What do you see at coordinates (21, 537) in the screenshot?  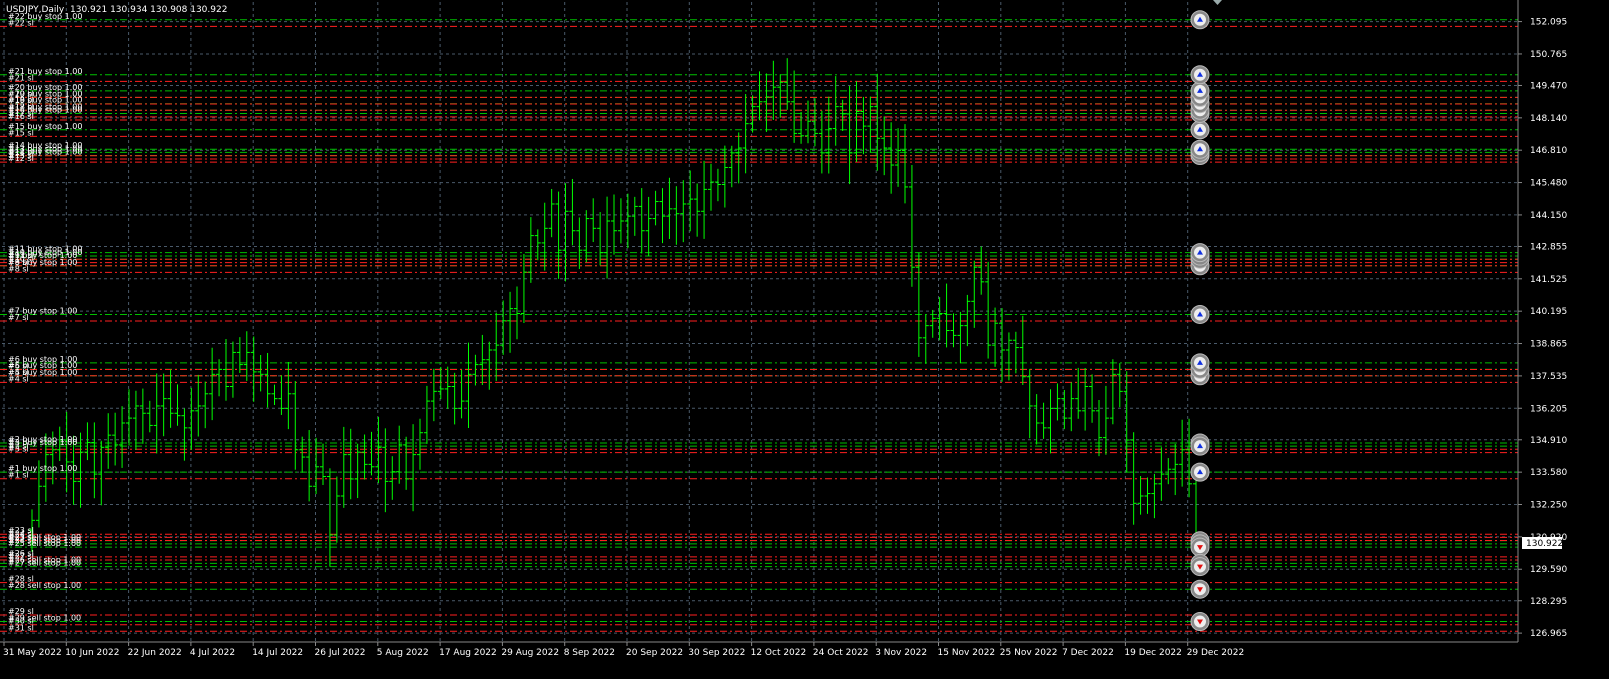 I see `order-label: #25 sl` at bounding box center [21, 537].